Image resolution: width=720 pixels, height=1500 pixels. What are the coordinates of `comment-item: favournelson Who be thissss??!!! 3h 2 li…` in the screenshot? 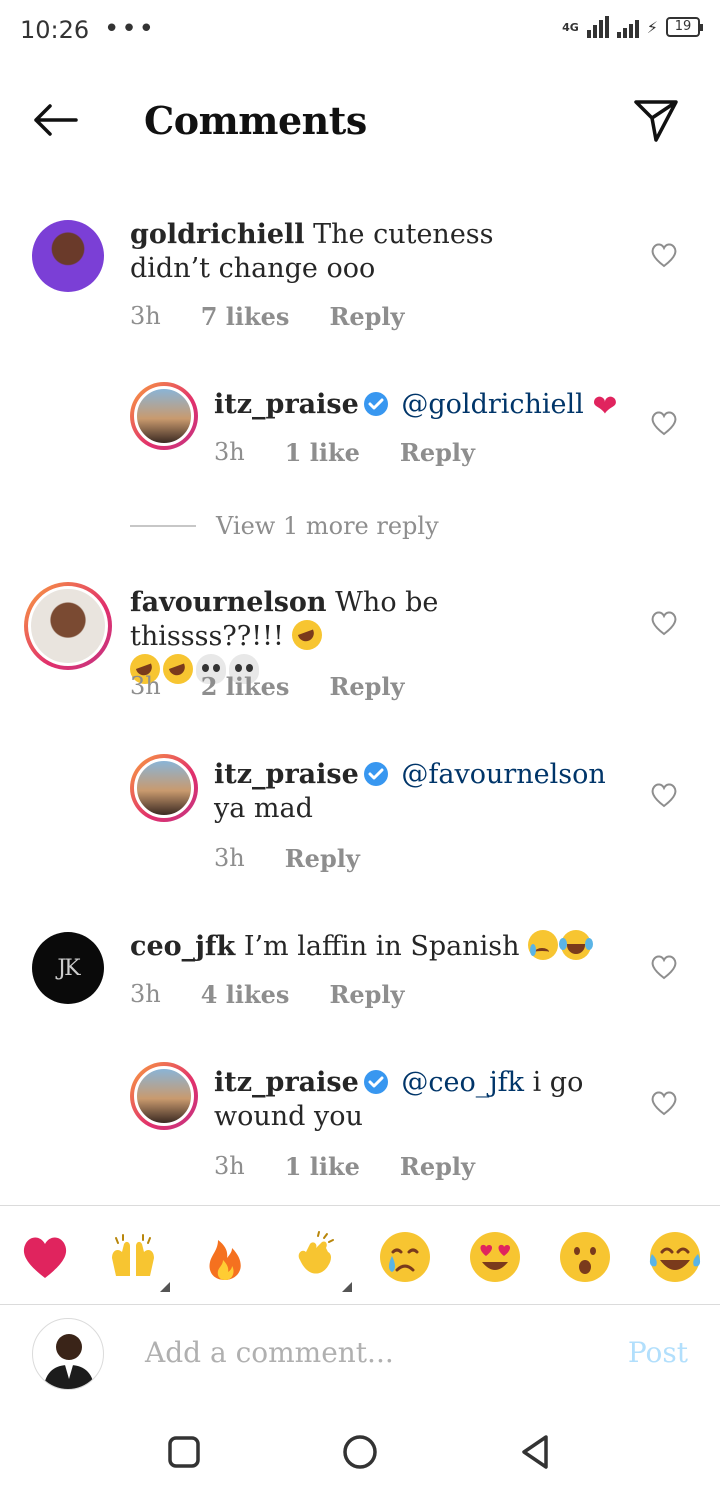 It's located at (360, 647).